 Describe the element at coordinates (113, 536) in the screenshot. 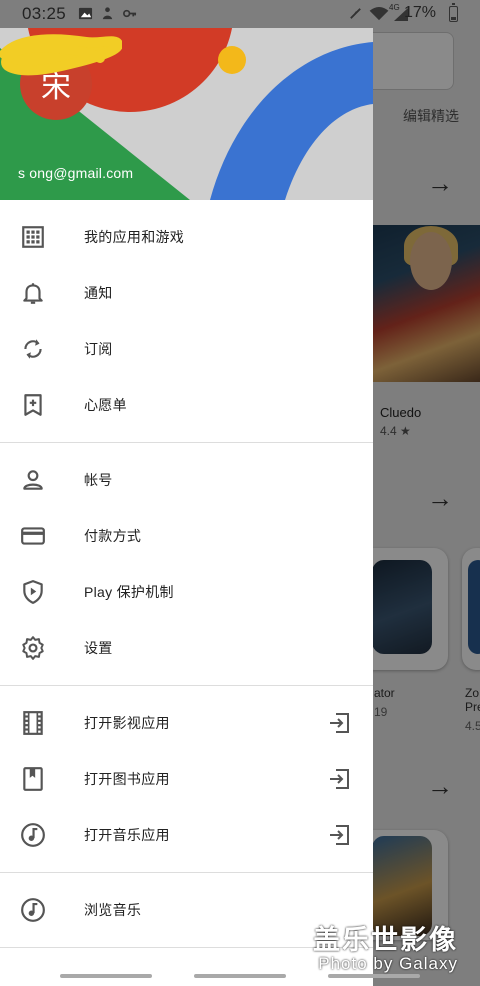

I see `menu-item-label: 付款方式` at that location.